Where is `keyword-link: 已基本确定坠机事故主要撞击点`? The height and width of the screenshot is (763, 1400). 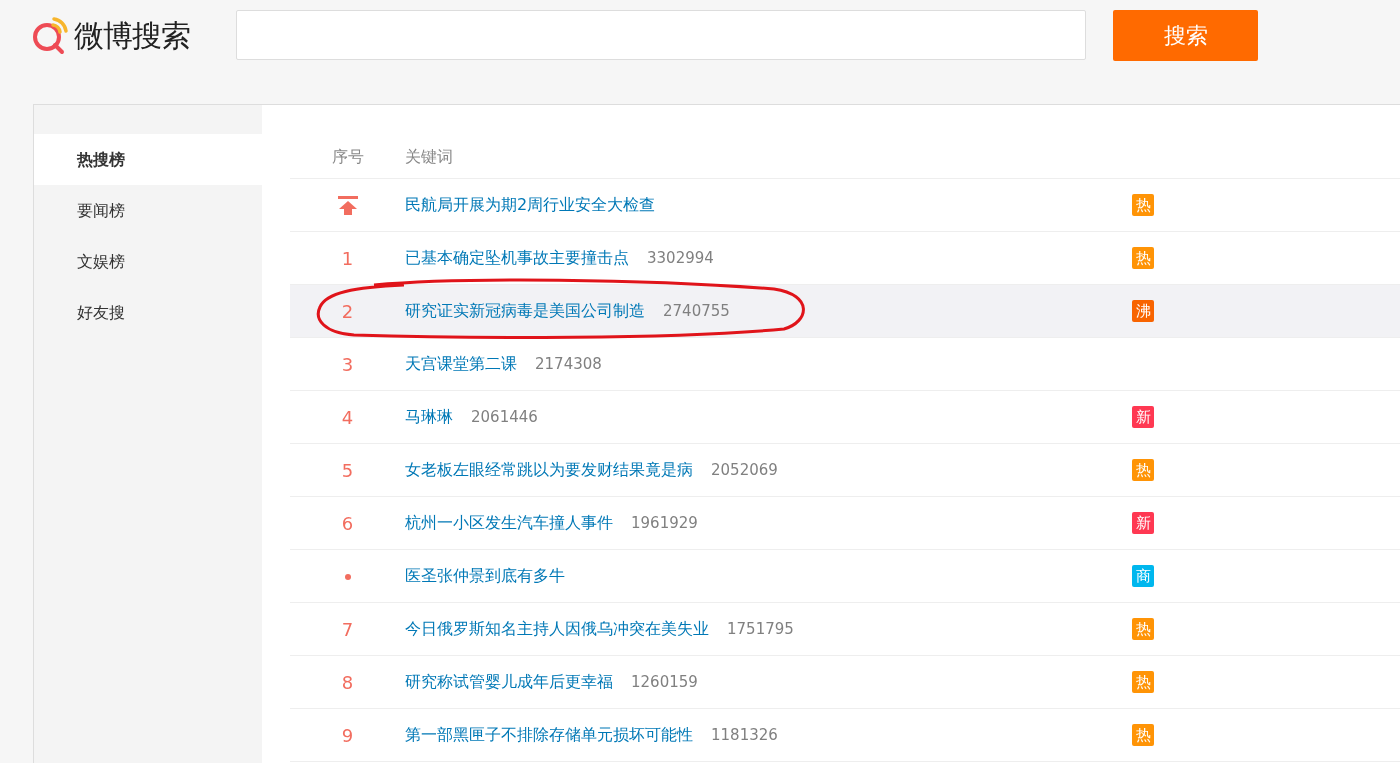 keyword-link: 已基本确定坠机事故主要撞击点 is located at coordinates (517, 258).